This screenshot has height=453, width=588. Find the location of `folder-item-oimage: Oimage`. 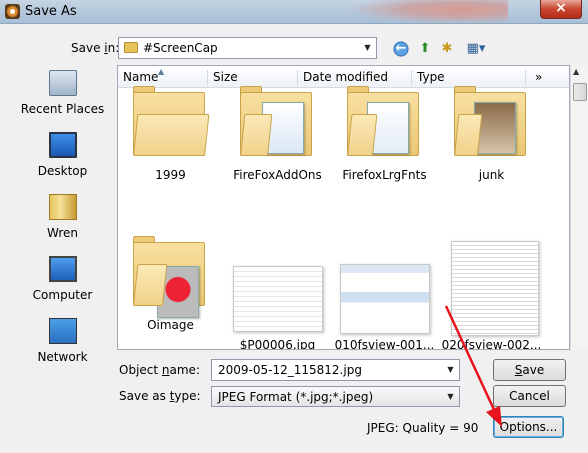

folder-item-oimage: Oimage is located at coordinates (170, 282).